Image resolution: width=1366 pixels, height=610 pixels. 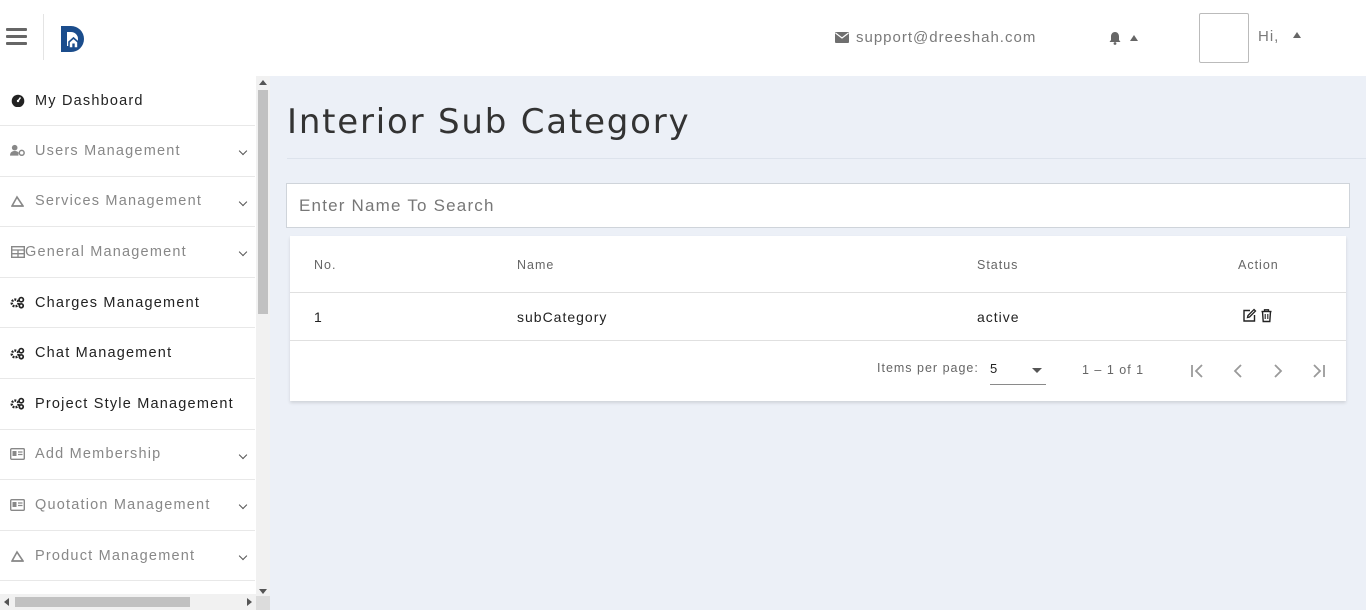 I want to click on sidebar-item-label: Users Management, so click(x=108, y=150).